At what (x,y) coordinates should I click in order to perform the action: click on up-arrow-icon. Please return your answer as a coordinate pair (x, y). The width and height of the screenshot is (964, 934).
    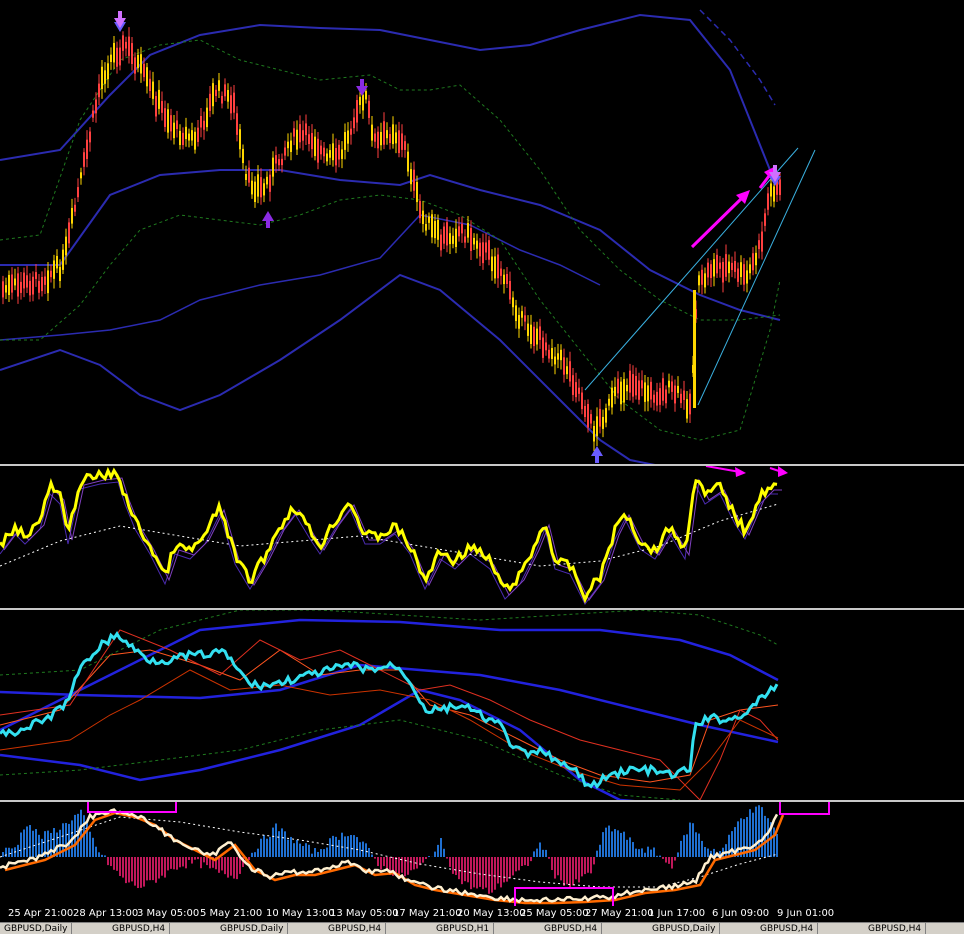
    Looking at the image, I should click on (268, 216).